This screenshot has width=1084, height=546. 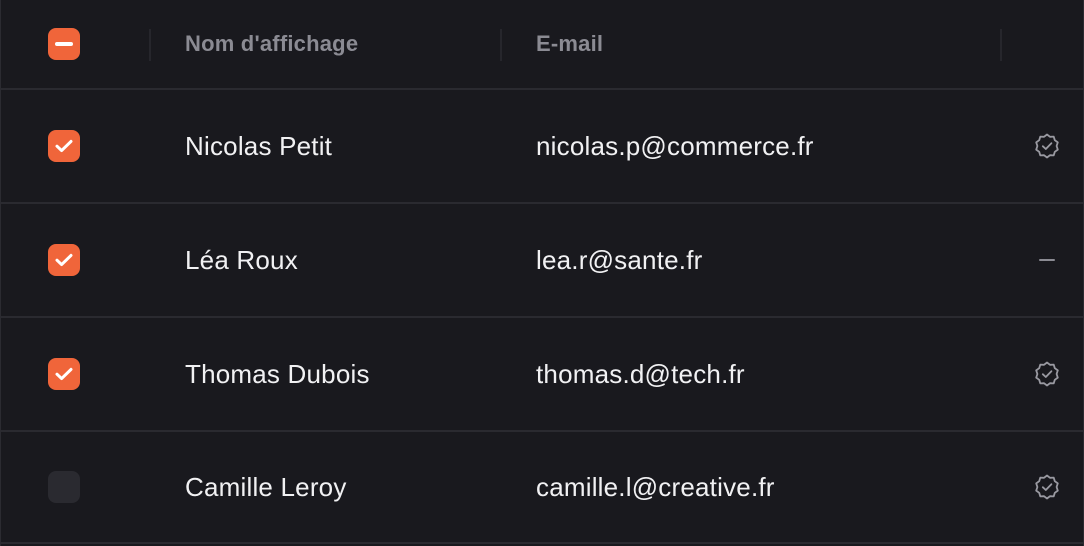 What do you see at coordinates (640, 373) in the screenshot?
I see `user-email: thomas.d@tech.fr` at bounding box center [640, 373].